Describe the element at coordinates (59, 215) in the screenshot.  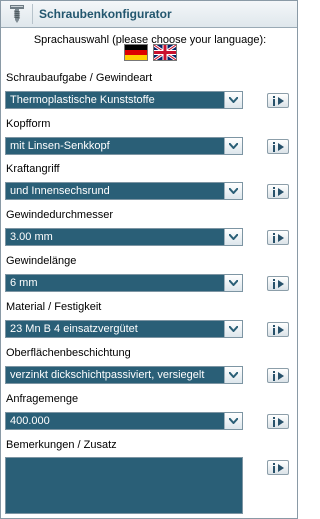
I see `field-label-gewindedurchmesser: Gewindedurchmesser` at that location.